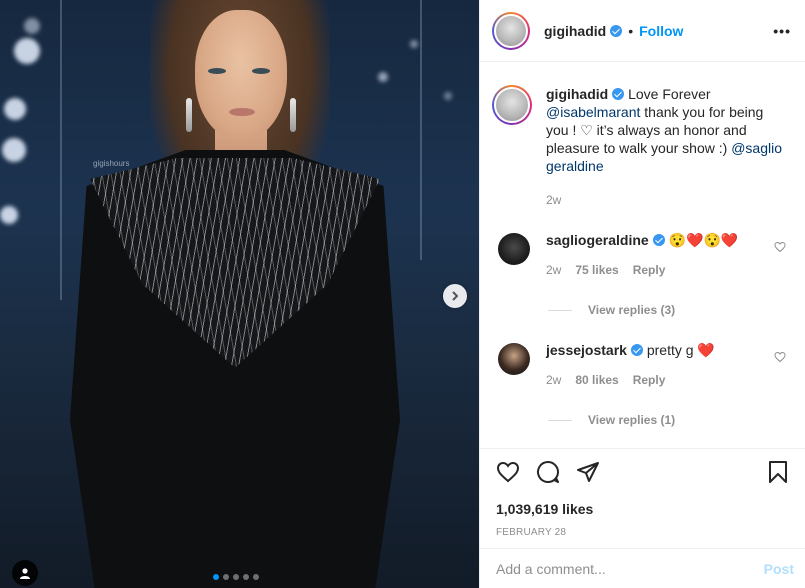 The image size is (805, 588). Describe the element at coordinates (588, 472) in the screenshot. I see `share-paper-plane-icon` at that location.